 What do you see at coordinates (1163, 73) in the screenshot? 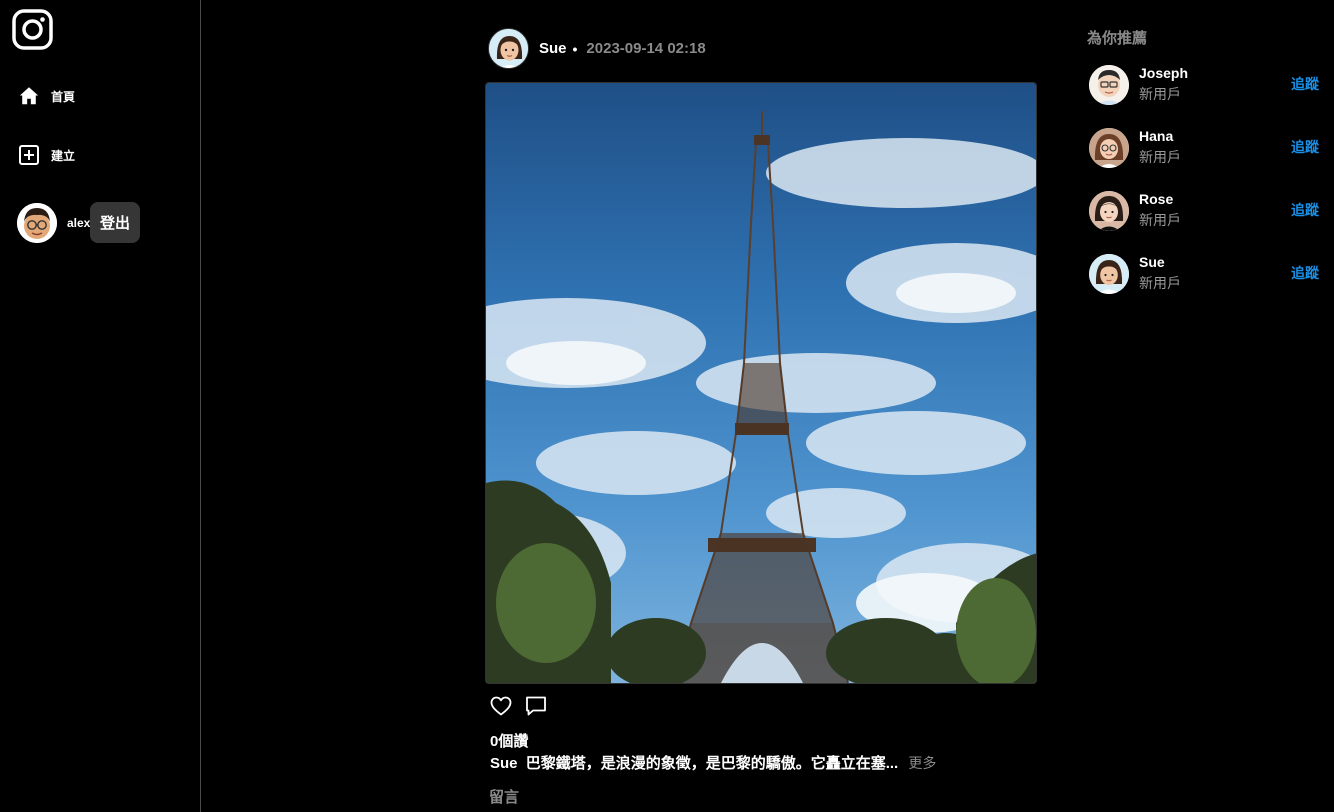
I see `suggestion-name: Joseph` at bounding box center [1163, 73].